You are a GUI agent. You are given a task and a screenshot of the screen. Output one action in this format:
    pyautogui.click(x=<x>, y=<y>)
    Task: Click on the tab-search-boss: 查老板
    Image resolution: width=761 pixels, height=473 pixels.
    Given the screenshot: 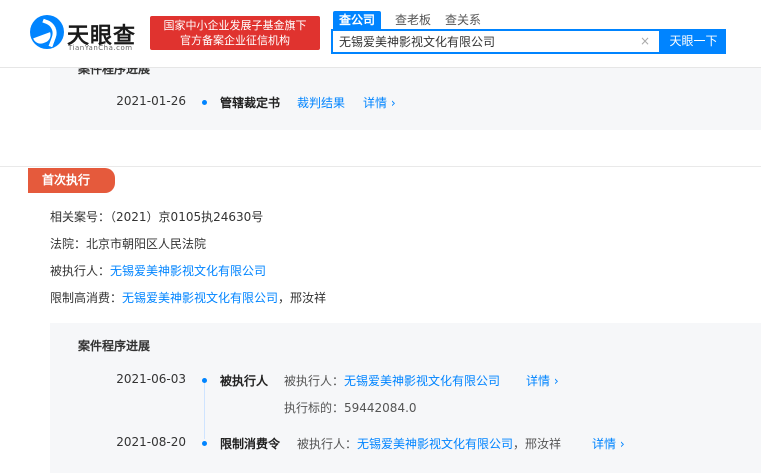 What is the action you would take?
    pyautogui.click(x=413, y=20)
    